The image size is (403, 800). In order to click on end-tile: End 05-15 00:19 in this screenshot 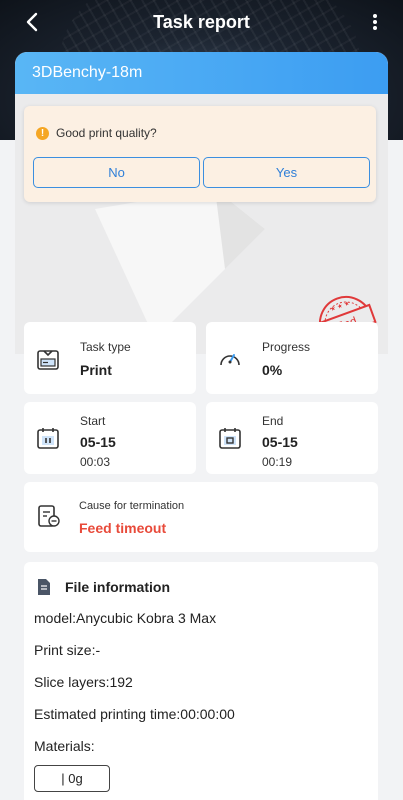, I will do `click(292, 438)`.